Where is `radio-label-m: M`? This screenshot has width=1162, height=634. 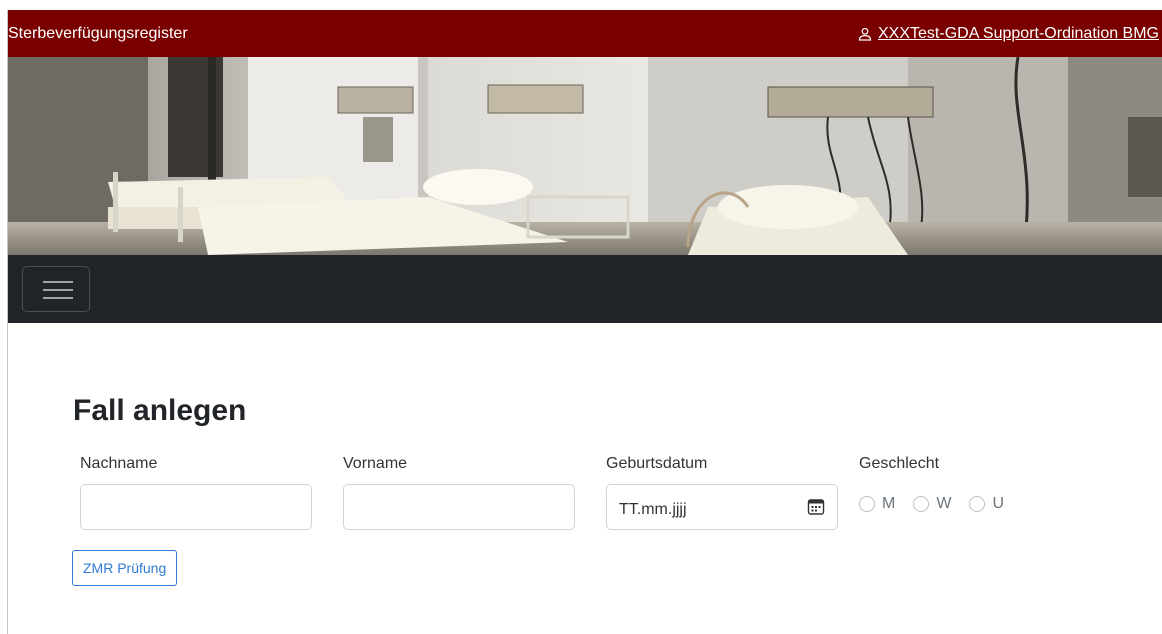
radio-label-m: M is located at coordinates (889, 503).